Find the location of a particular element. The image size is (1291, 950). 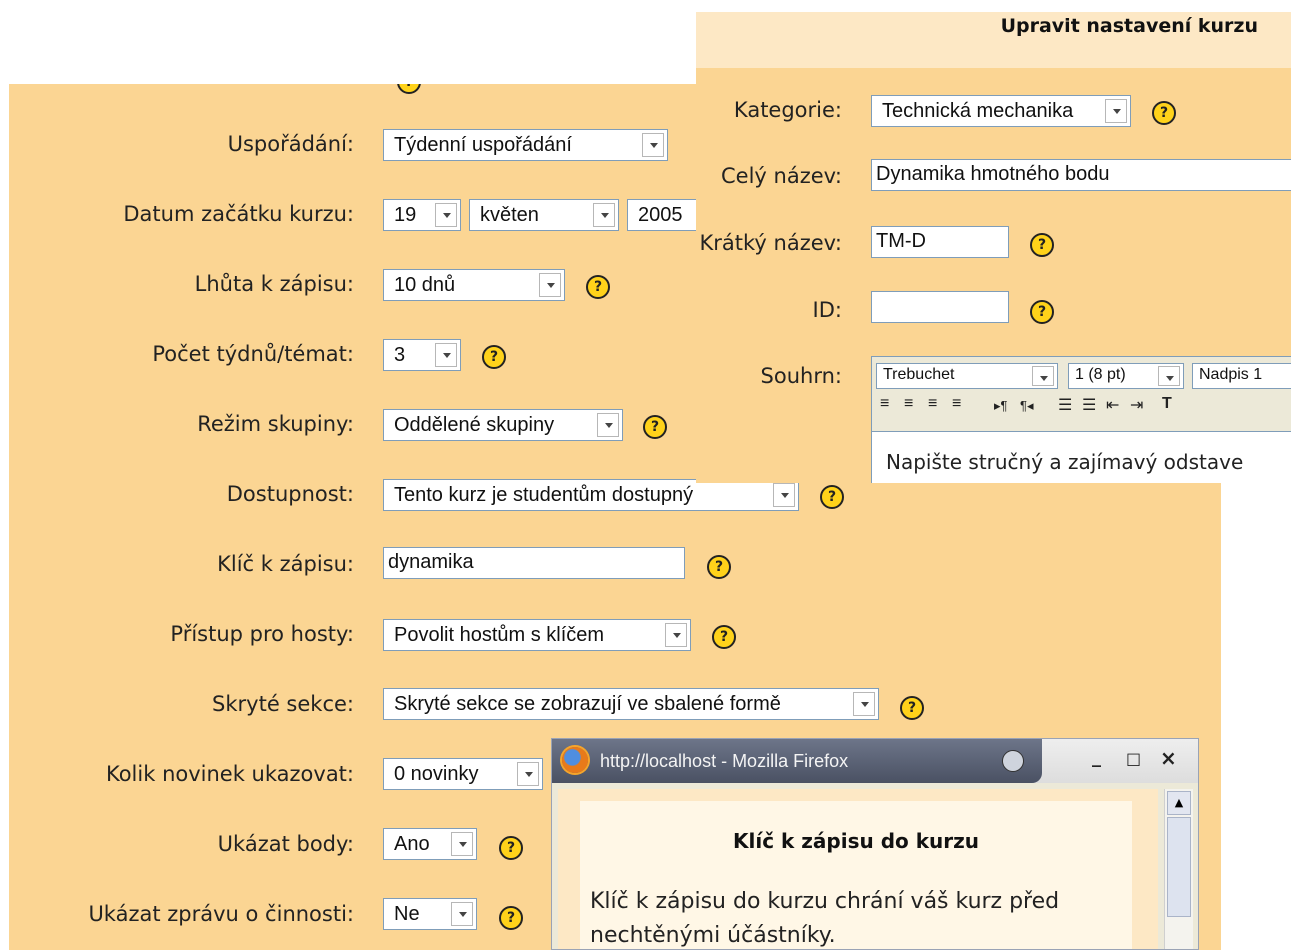

enrolkey-input: dynamika is located at coordinates (534, 563).